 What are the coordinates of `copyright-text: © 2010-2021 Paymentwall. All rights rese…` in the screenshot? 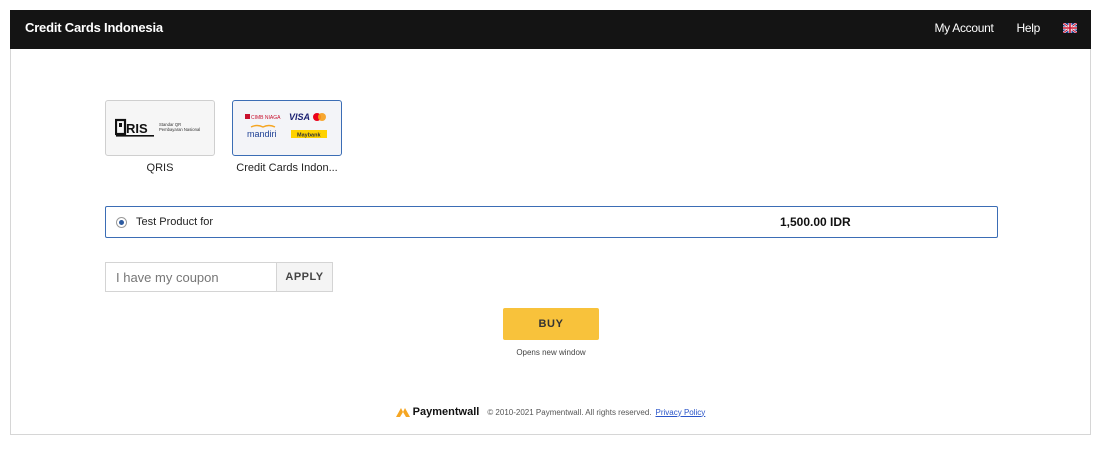 It's located at (569, 412).